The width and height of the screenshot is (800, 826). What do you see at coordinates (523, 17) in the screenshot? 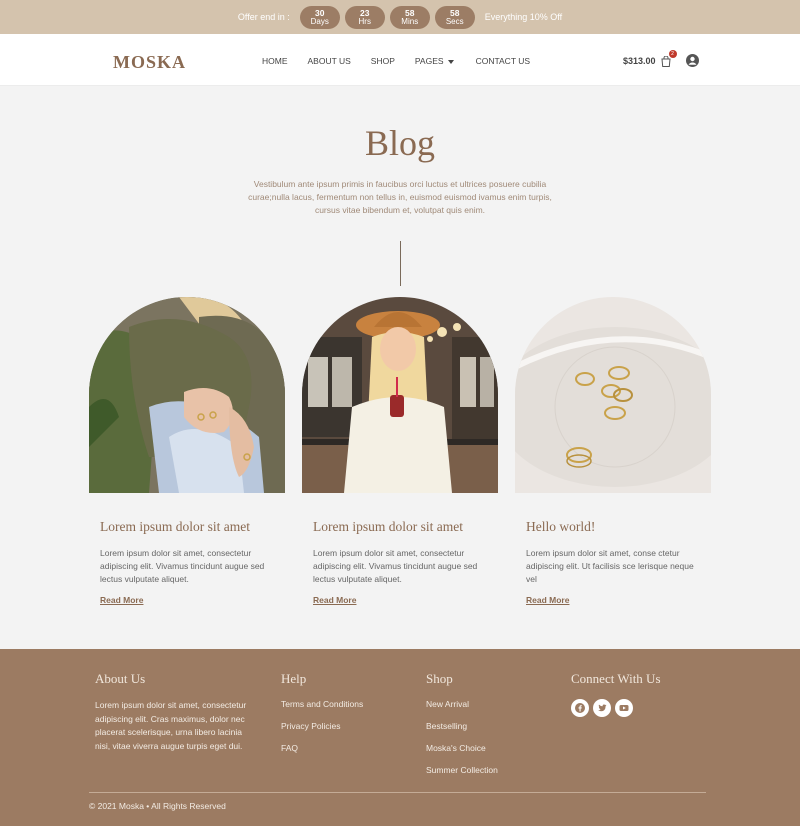
I see `promo-text: Everything 10% Off` at bounding box center [523, 17].